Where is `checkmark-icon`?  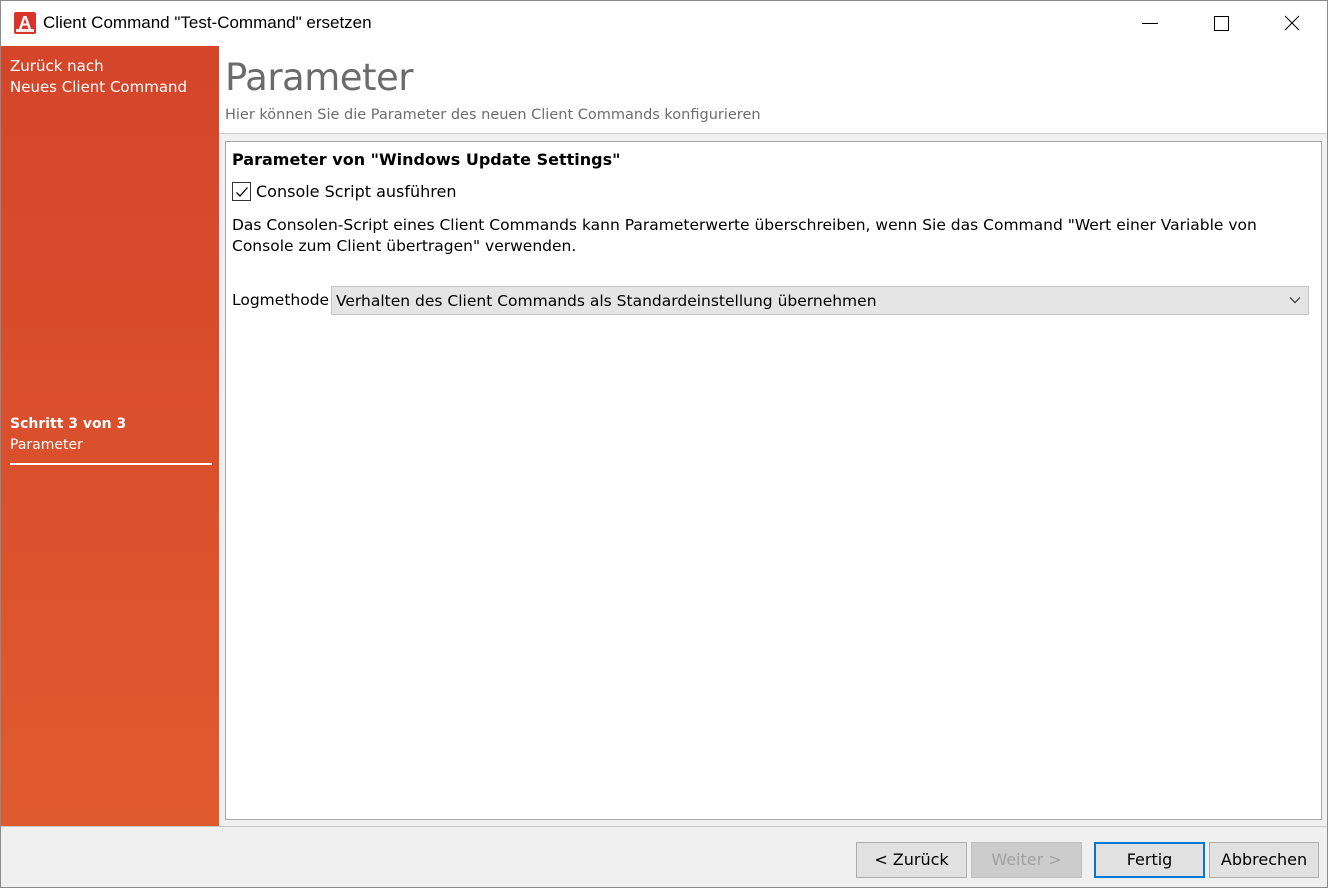
checkmark-icon is located at coordinates (242, 192).